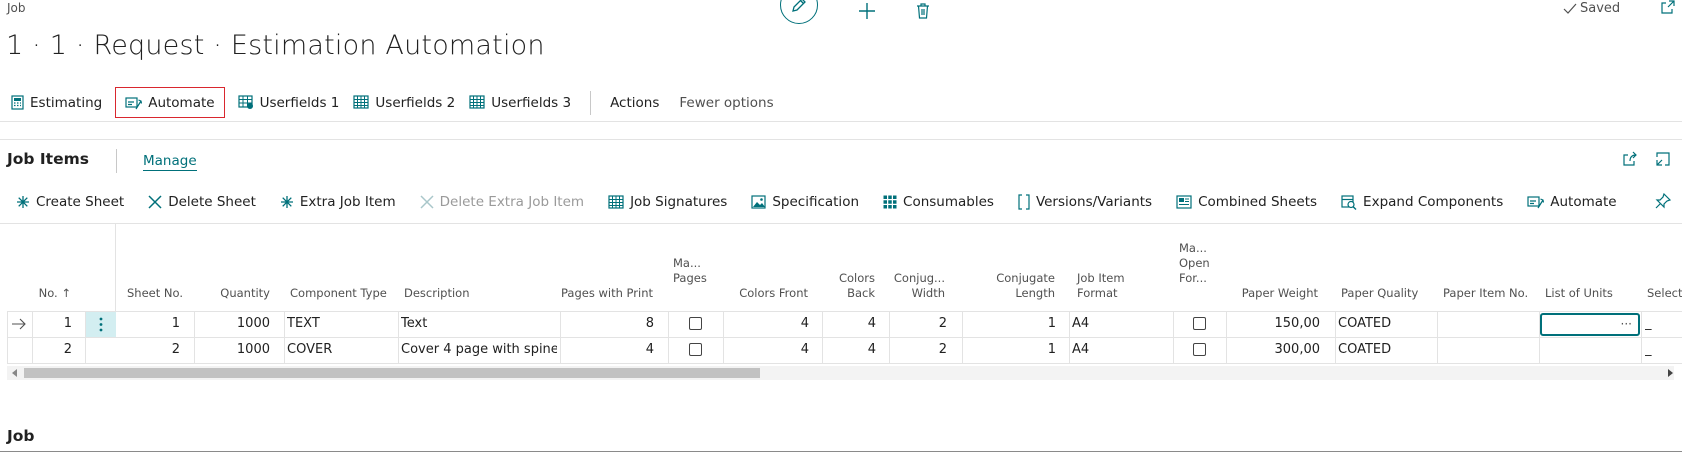 The height and width of the screenshot is (453, 1682). I want to click on expand-button, so click(1663, 159).